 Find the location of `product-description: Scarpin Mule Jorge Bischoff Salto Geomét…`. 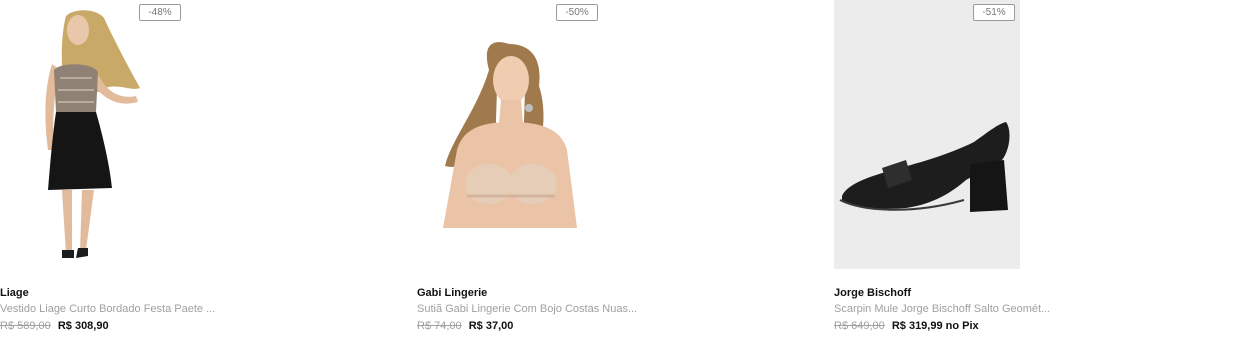

product-description: Scarpin Mule Jorge Bischoff Salto Geomét… is located at coordinates (942, 309).